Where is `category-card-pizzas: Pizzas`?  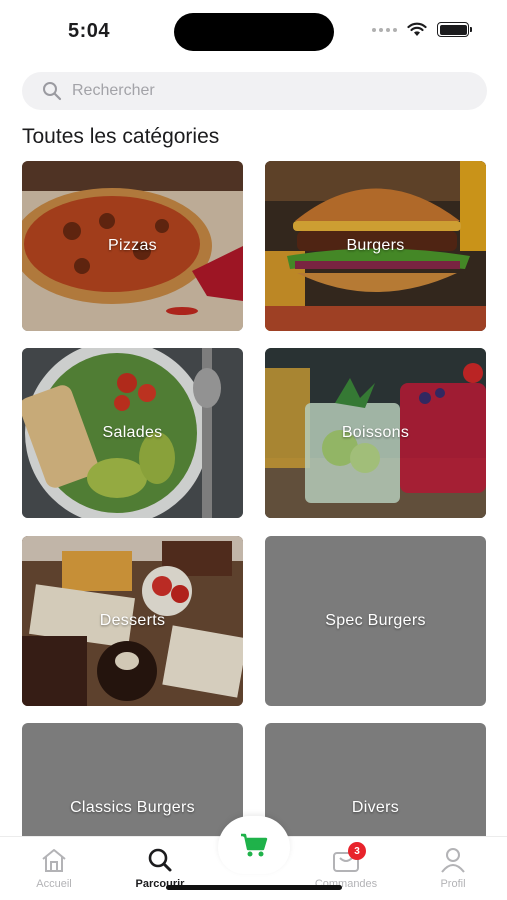
category-card-pizzas: Pizzas is located at coordinates (132, 246).